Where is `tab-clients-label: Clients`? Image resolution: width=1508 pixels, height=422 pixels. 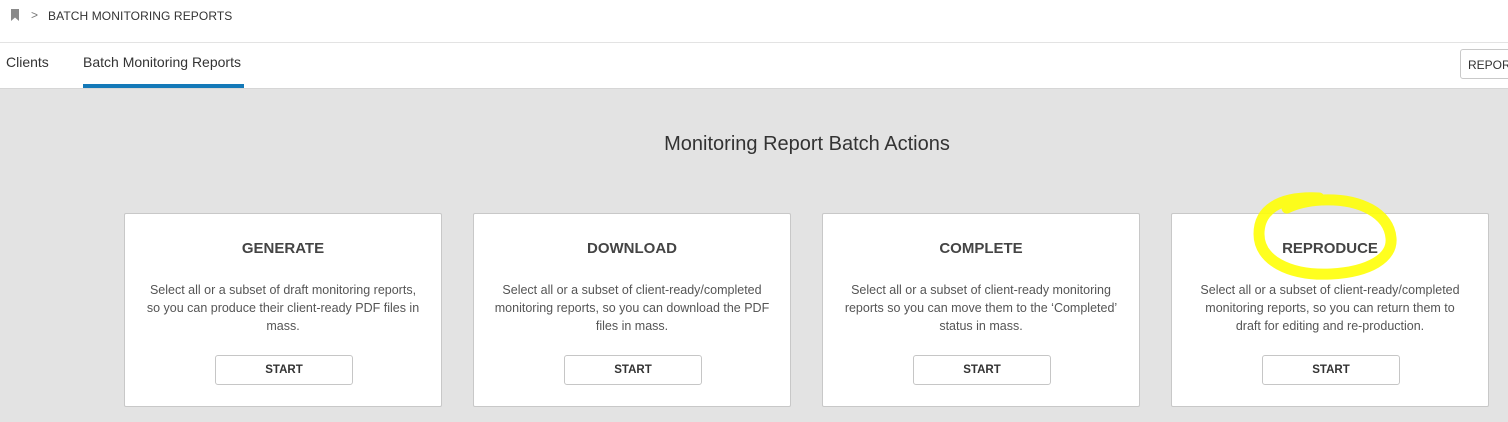 tab-clients-label: Clients is located at coordinates (27, 62).